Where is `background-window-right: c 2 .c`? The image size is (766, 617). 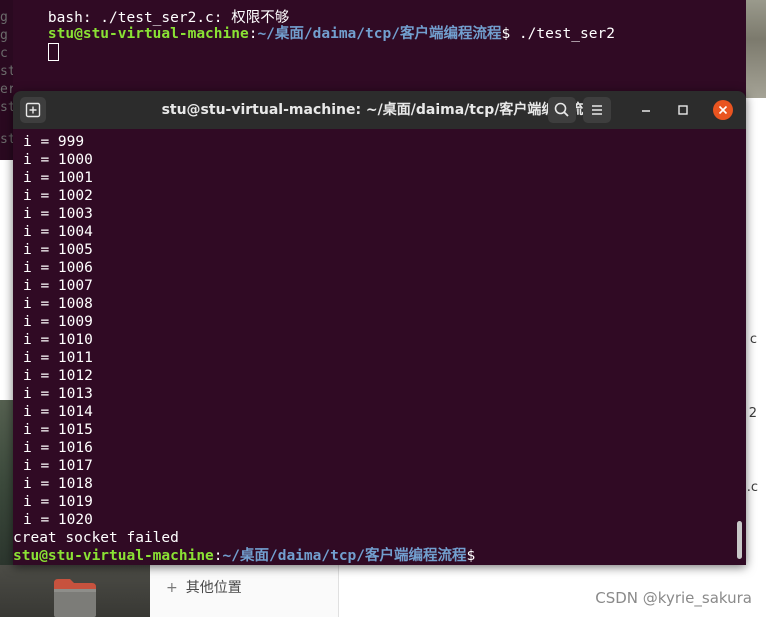
background-window-right: c 2 .c is located at coordinates (756, 357).